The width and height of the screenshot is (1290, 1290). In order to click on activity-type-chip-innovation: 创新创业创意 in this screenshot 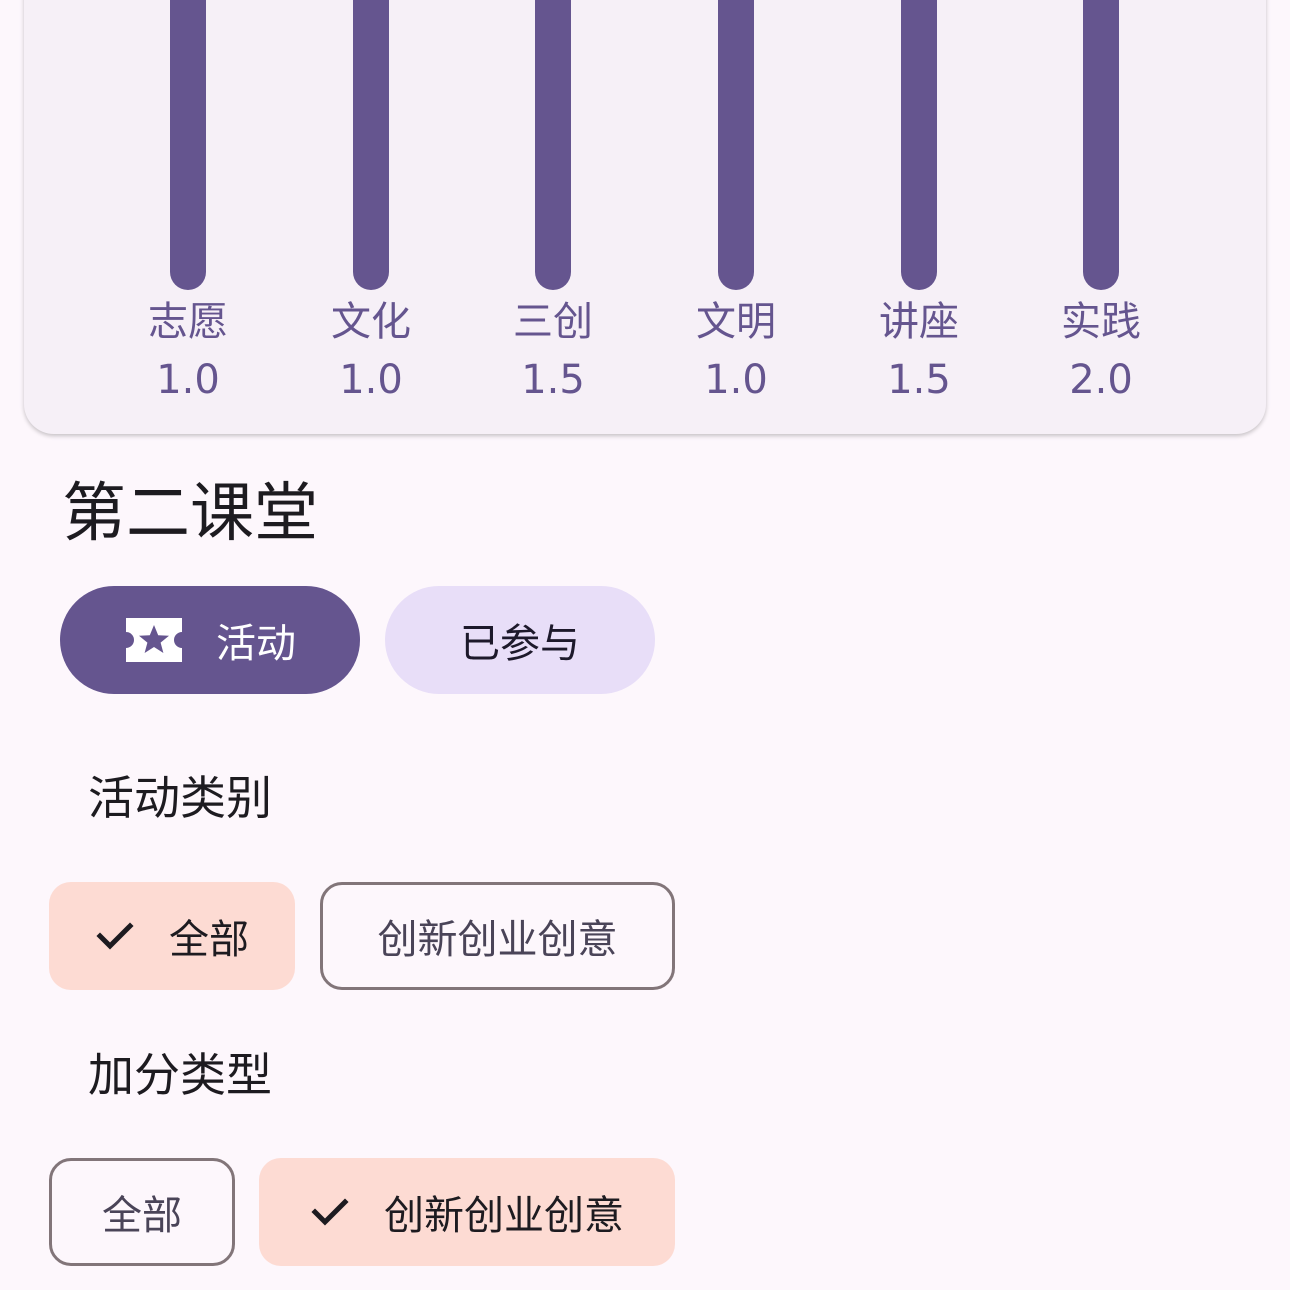, I will do `click(497, 936)`.